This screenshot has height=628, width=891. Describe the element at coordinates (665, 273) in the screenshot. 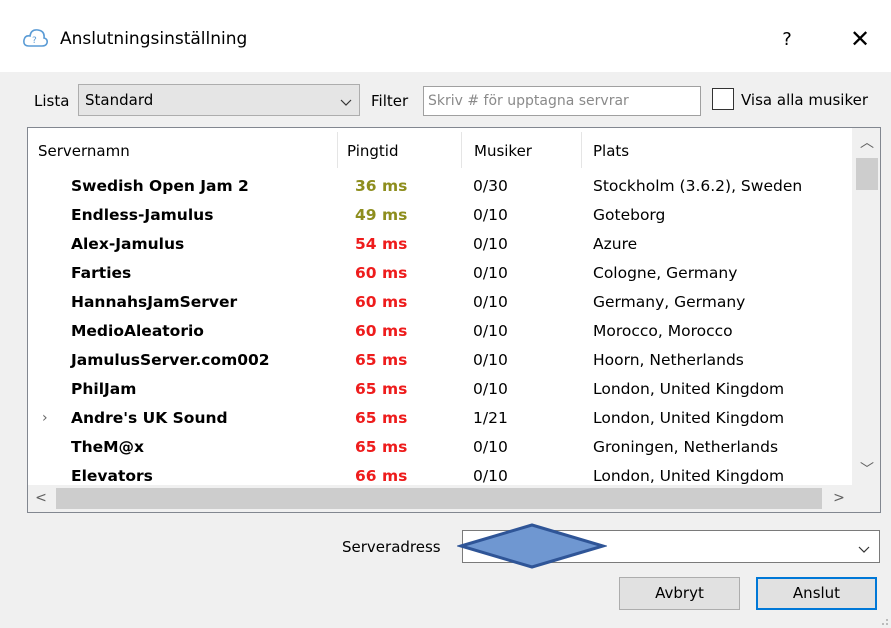

I see `location-cell: Cologne, Germany` at that location.